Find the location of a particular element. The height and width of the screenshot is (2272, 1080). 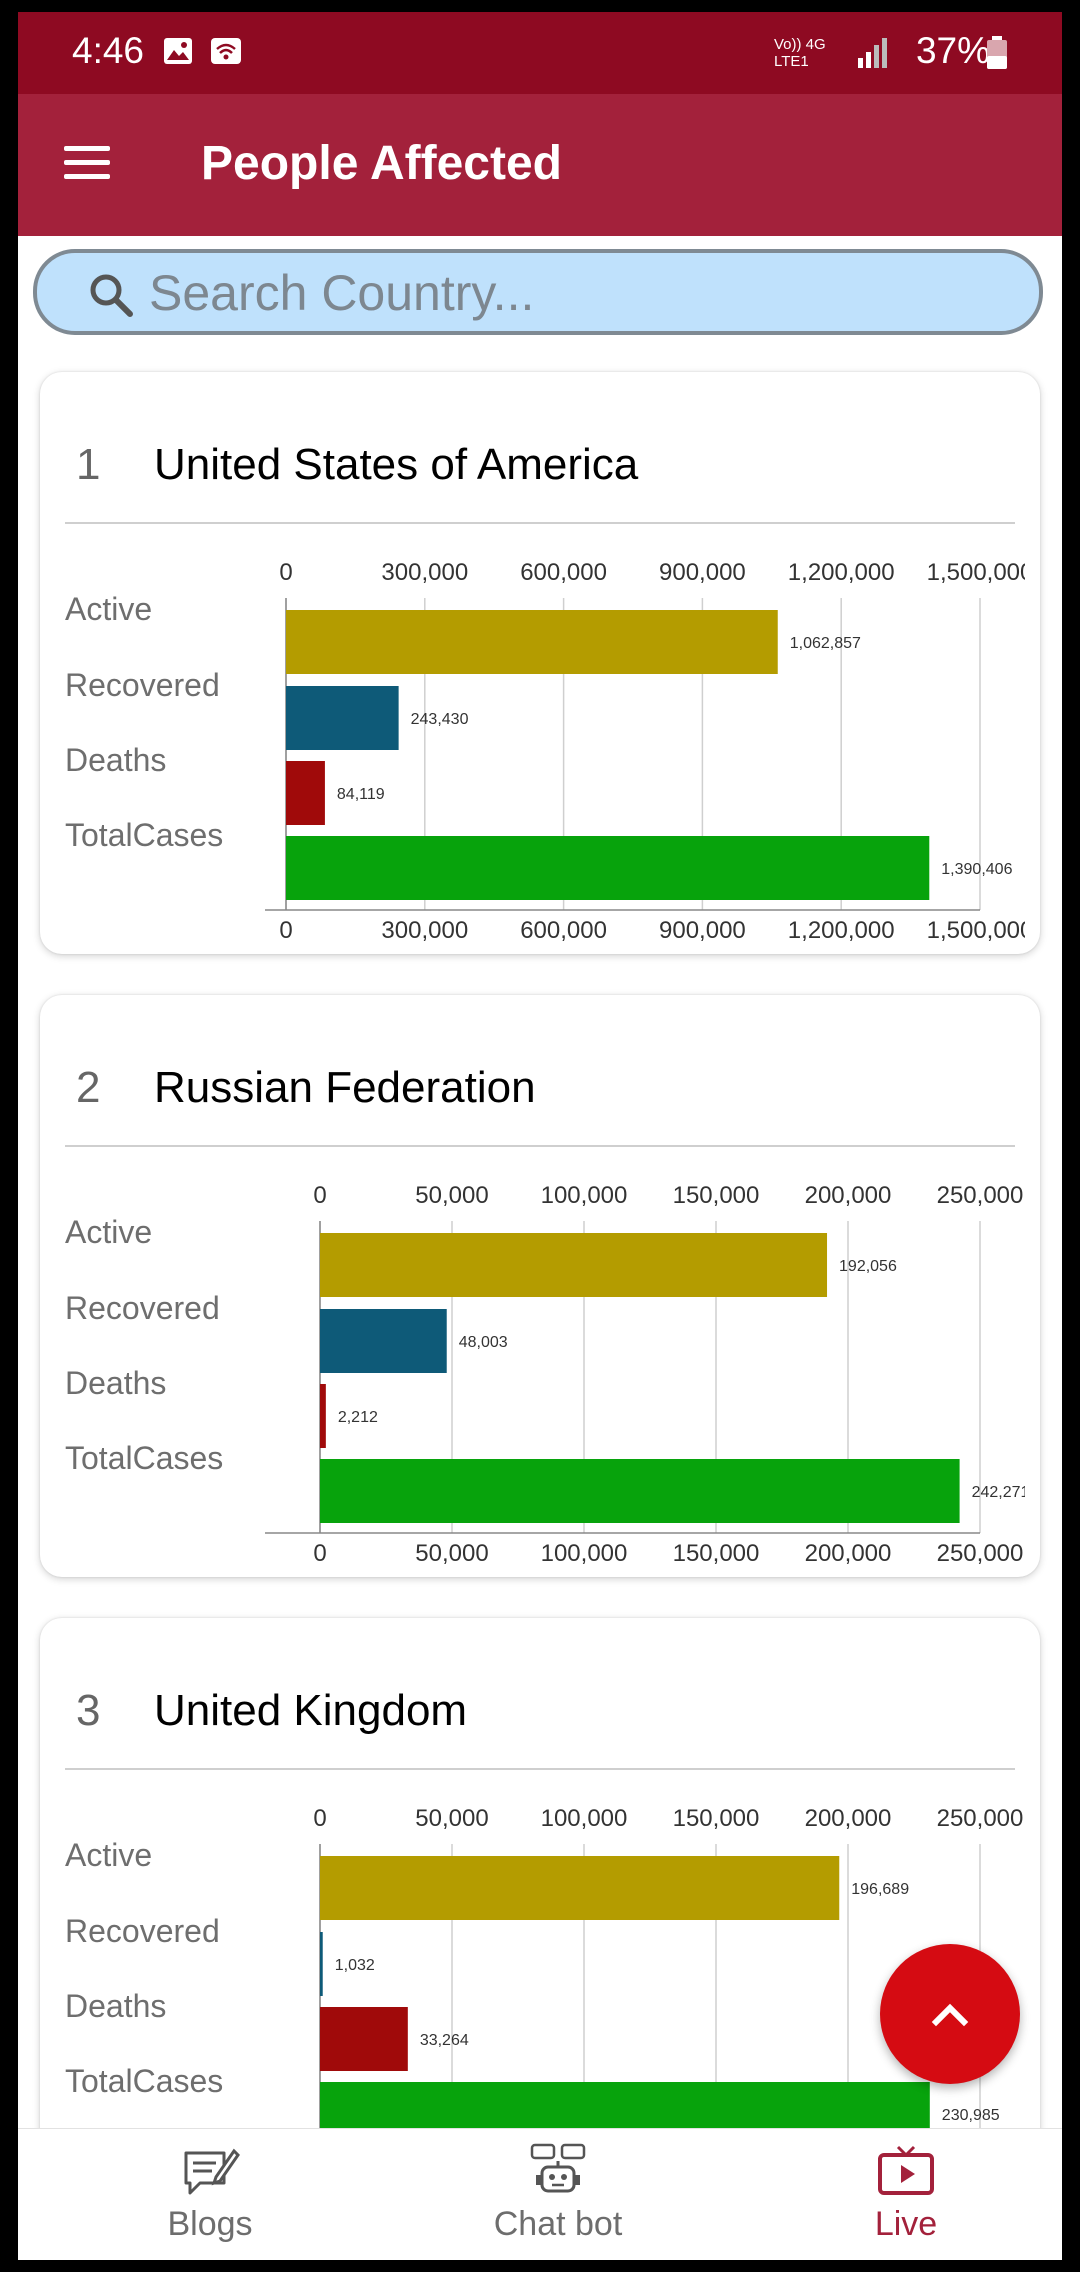

tick-label-bottom: 600,000 is located at coordinates (563, 930).